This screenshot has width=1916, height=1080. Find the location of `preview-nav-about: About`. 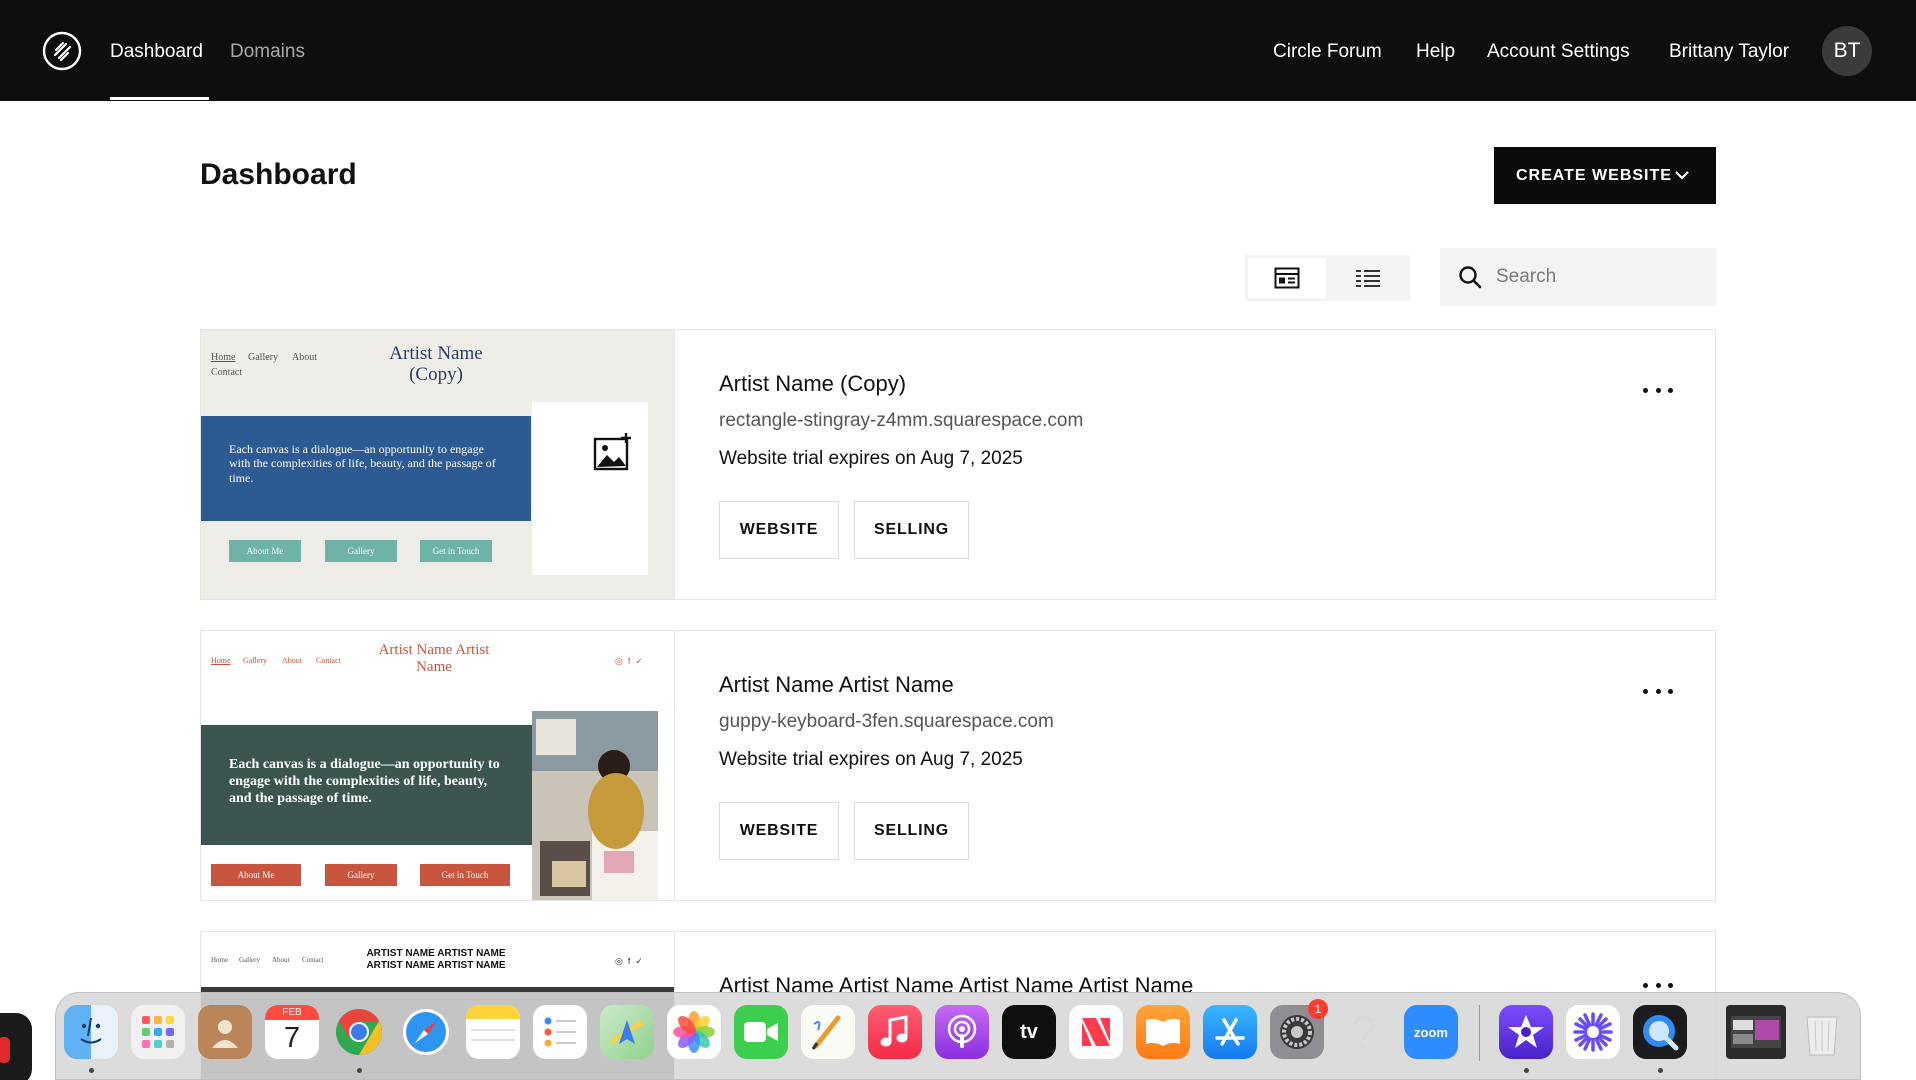

preview-nav-about: About is located at coordinates (292, 660).